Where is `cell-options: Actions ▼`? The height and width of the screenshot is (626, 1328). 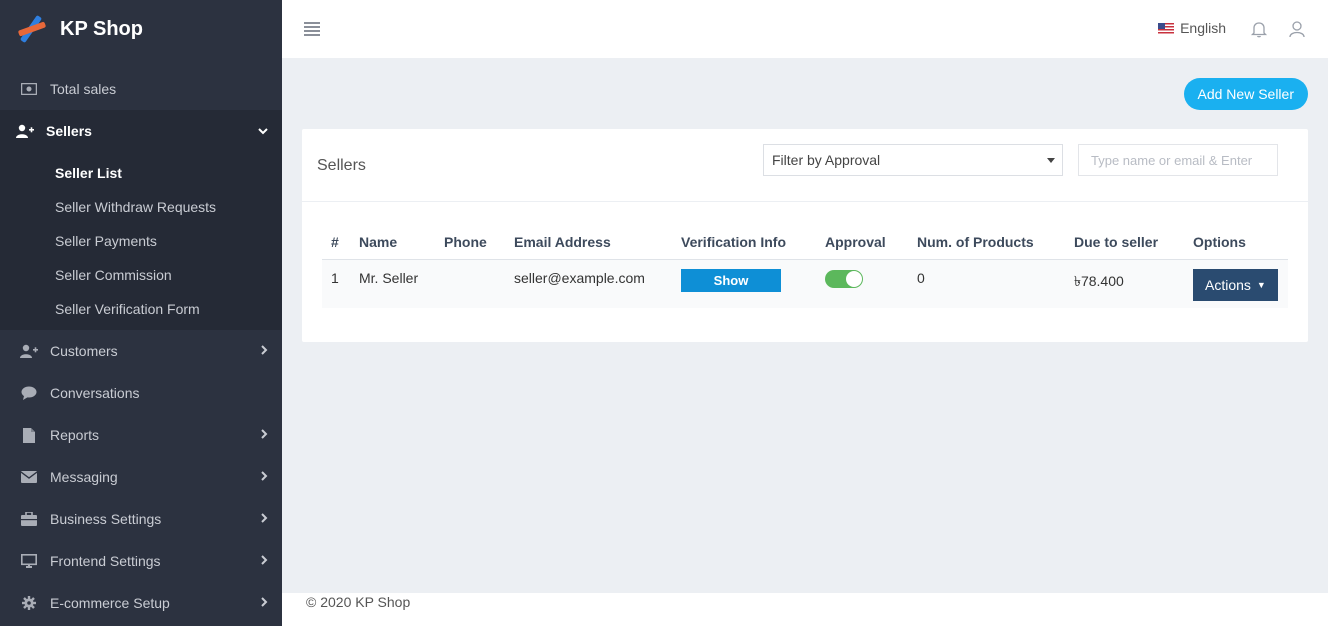 cell-options: Actions ▼ is located at coordinates (1236, 283).